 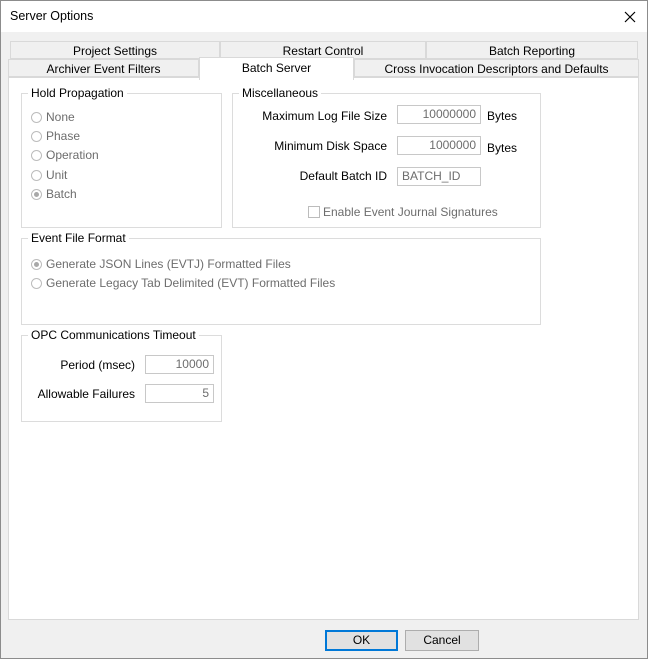 What do you see at coordinates (439, 176) in the screenshot?
I see `default-batch-id-field: BATCH_ID` at bounding box center [439, 176].